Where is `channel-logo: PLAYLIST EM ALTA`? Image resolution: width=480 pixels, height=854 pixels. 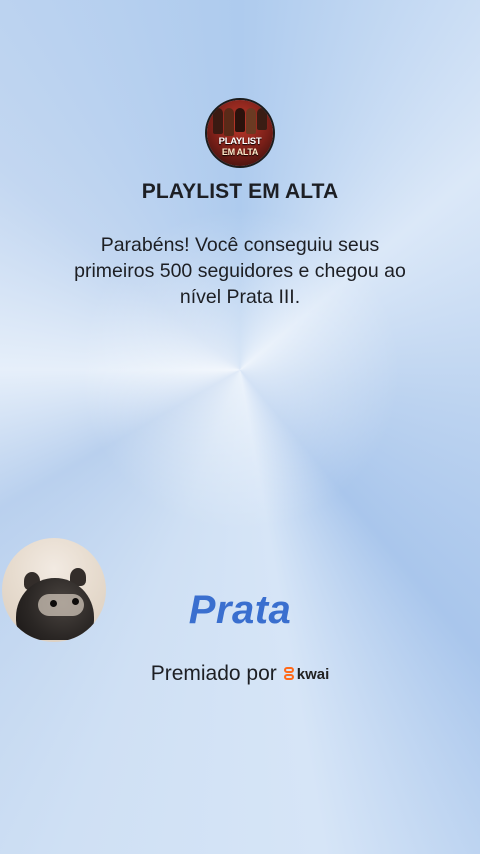
channel-logo: PLAYLIST EM ALTA is located at coordinates (240, 133).